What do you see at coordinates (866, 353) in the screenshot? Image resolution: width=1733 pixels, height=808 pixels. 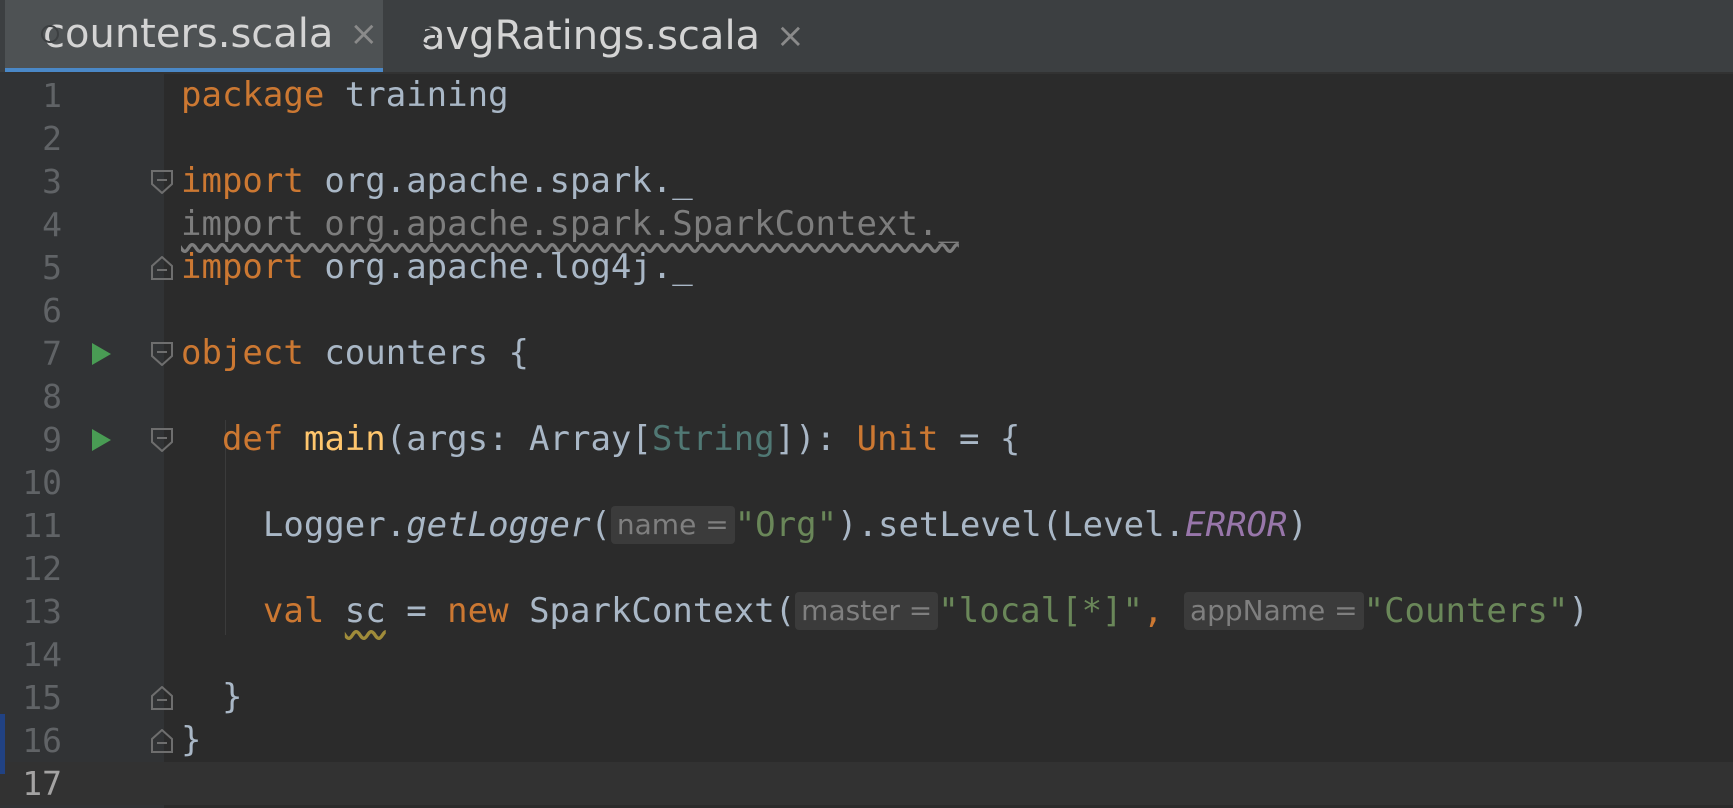 I see `code-line: 7 object counters {` at bounding box center [866, 353].